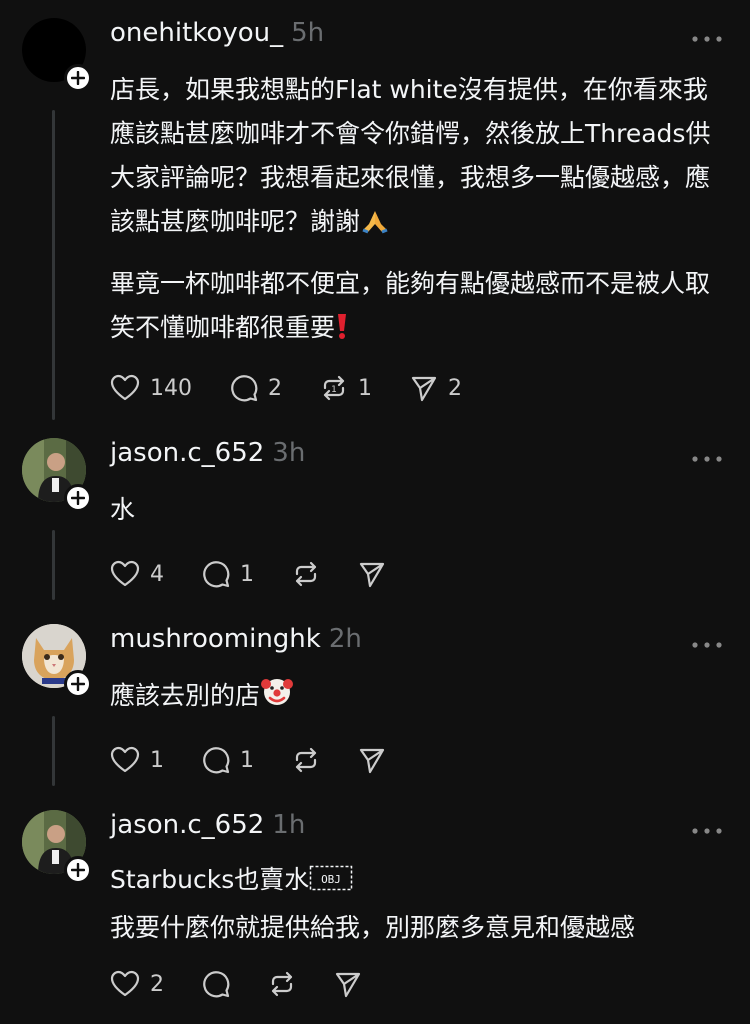 The height and width of the screenshot is (1024, 750). I want to click on like-count: 1, so click(157, 760).